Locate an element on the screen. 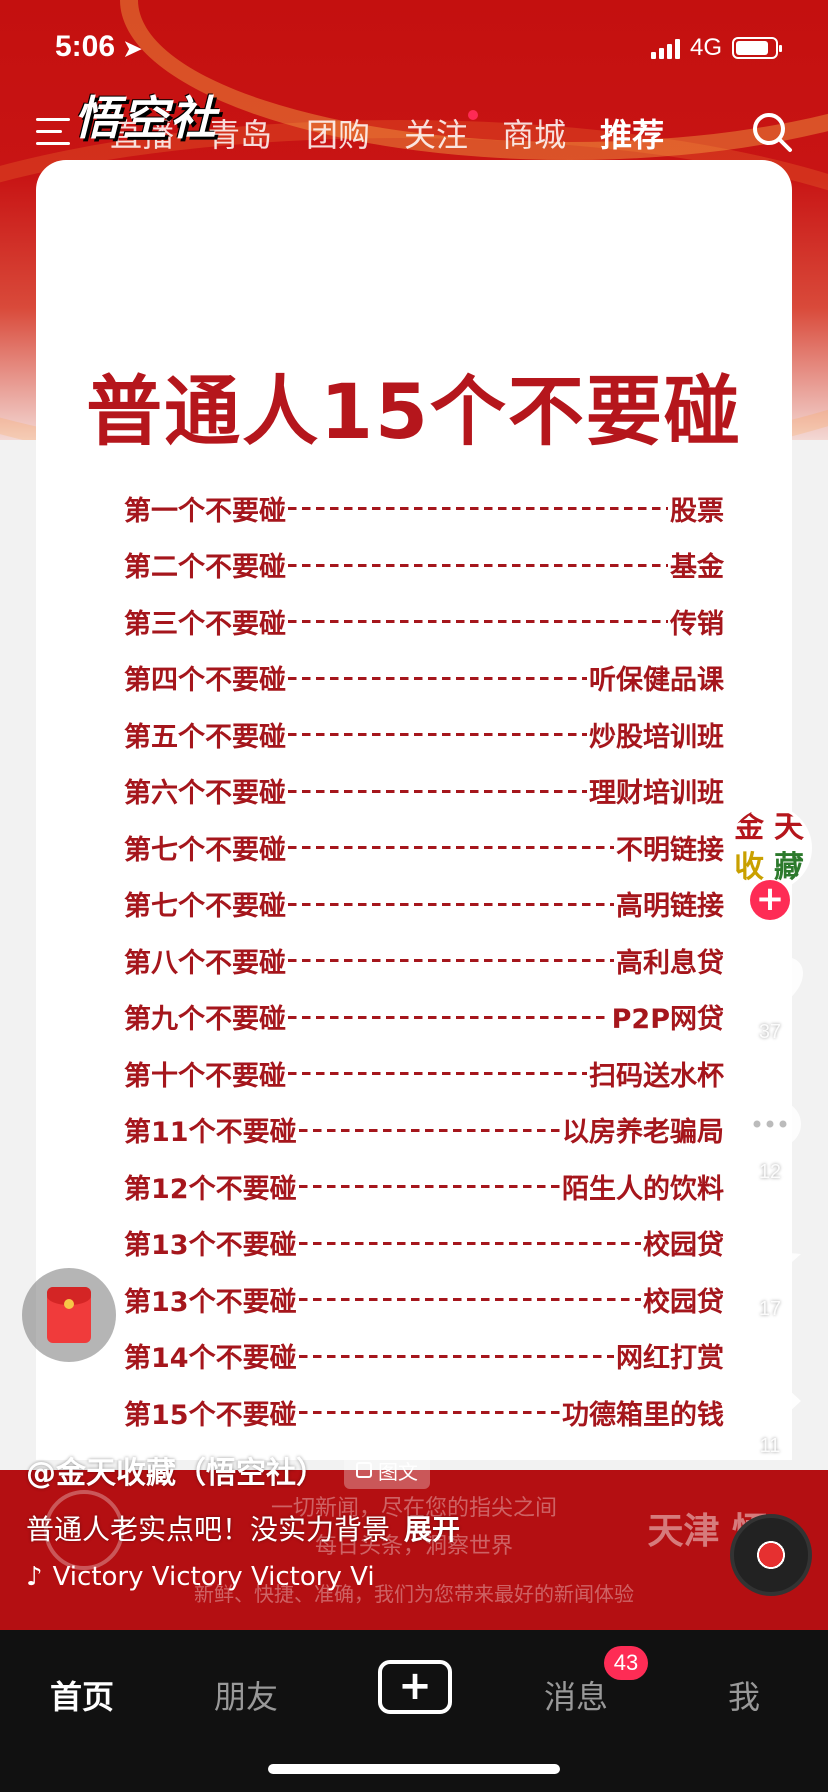 The height and width of the screenshot is (1792, 828). tab-friends: 朋友 is located at coordinates (246, 1695).